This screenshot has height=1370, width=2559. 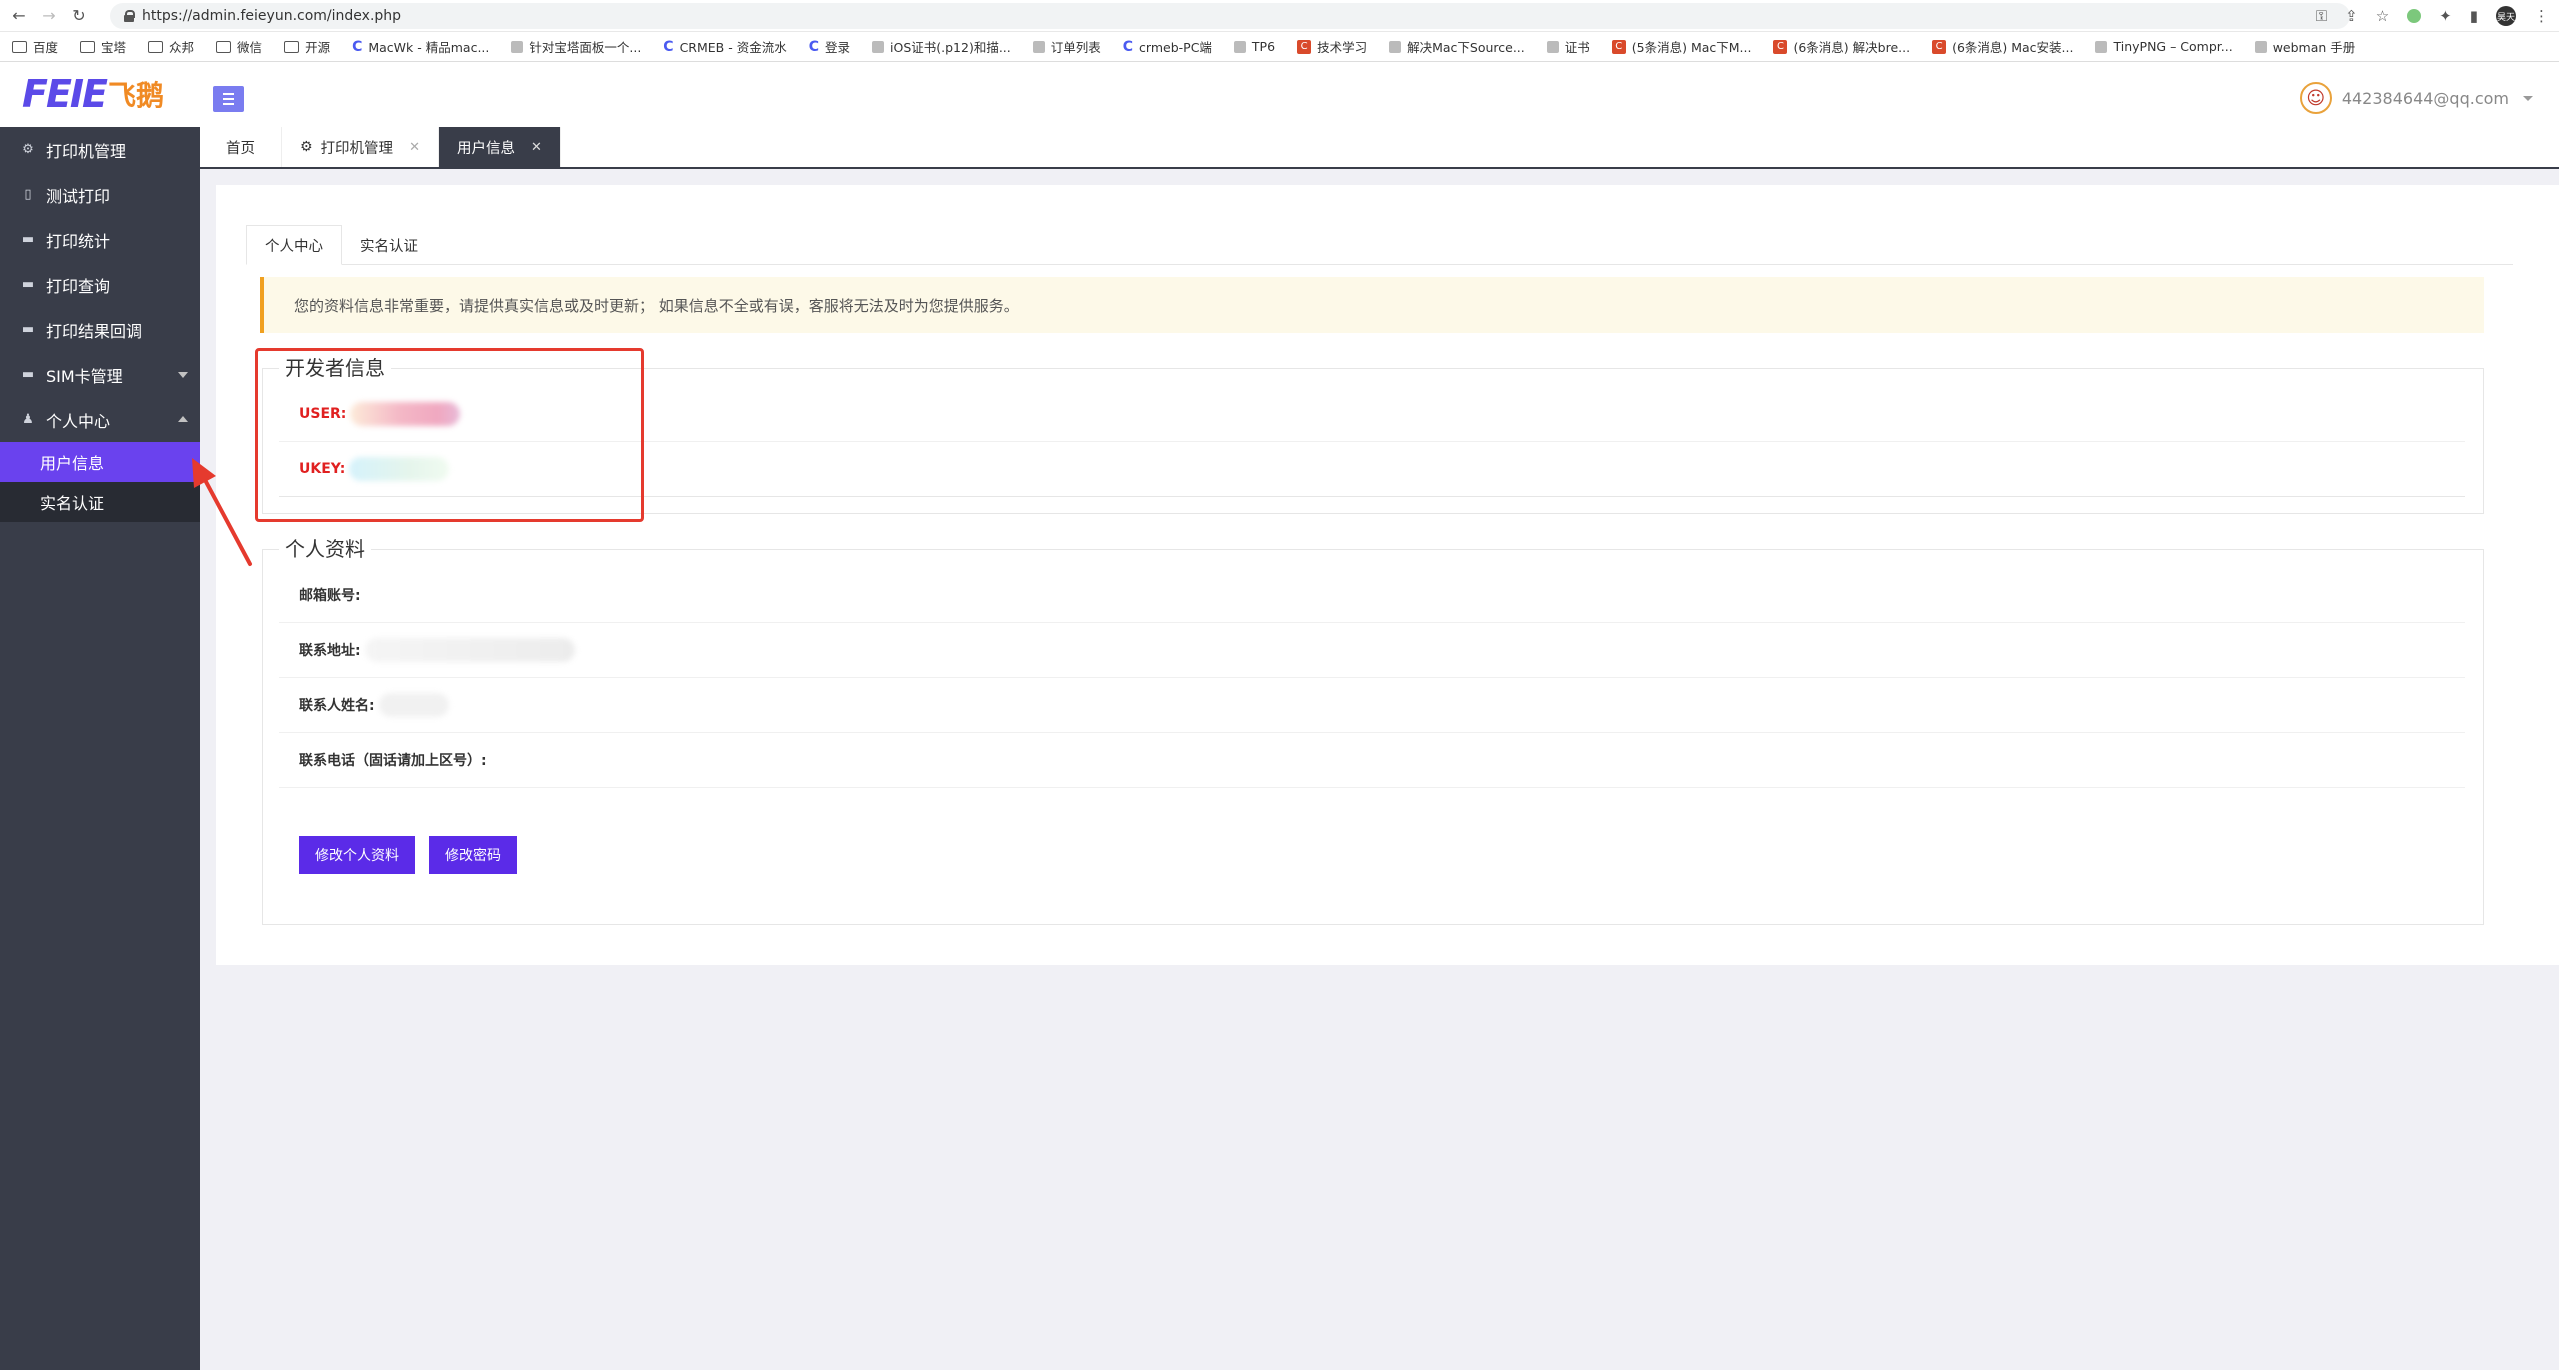 What do you see at coordinates (2474, 16) in the screenshot?
I see `sidepanel-icon: ▮` at bounding box center [2474, 16].